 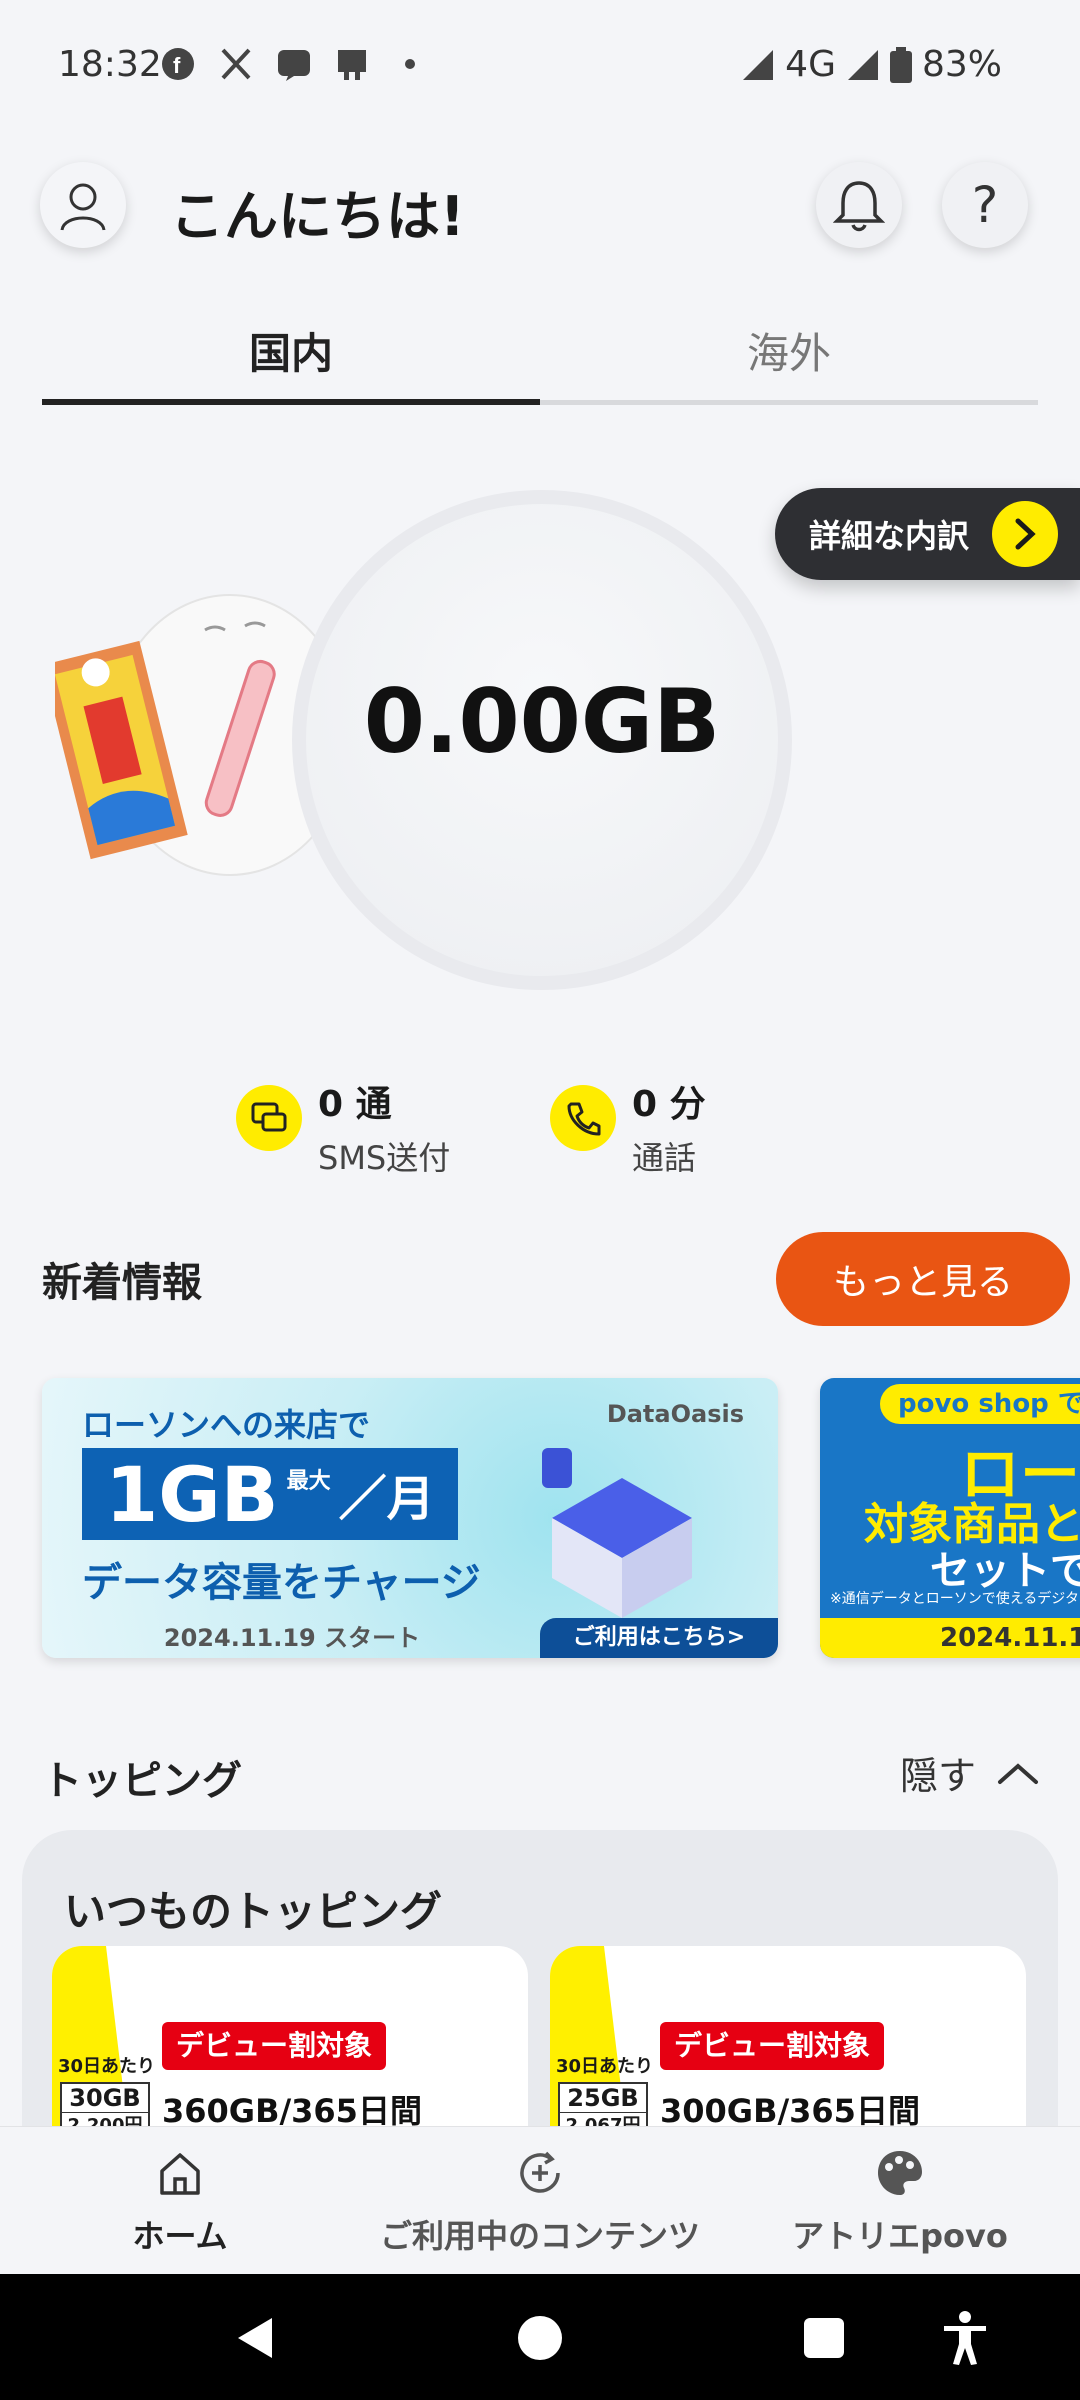 I want to click on facebook-icon: f, so click(x=178, y=64).